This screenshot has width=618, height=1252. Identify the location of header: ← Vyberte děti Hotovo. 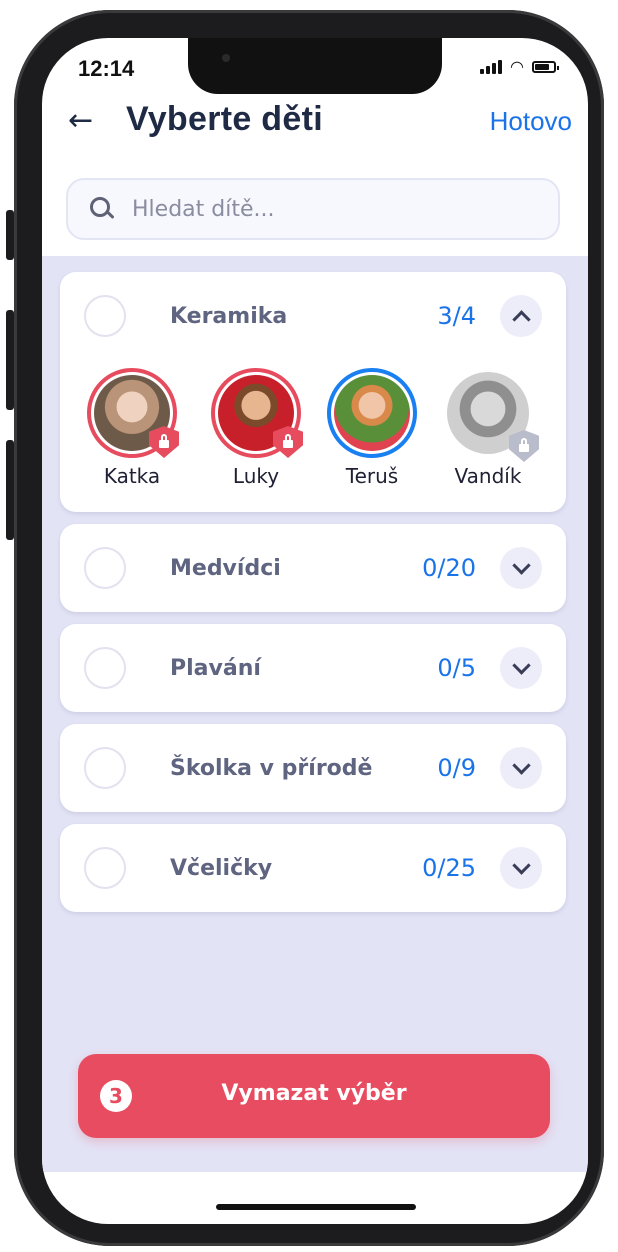
(315, 125).